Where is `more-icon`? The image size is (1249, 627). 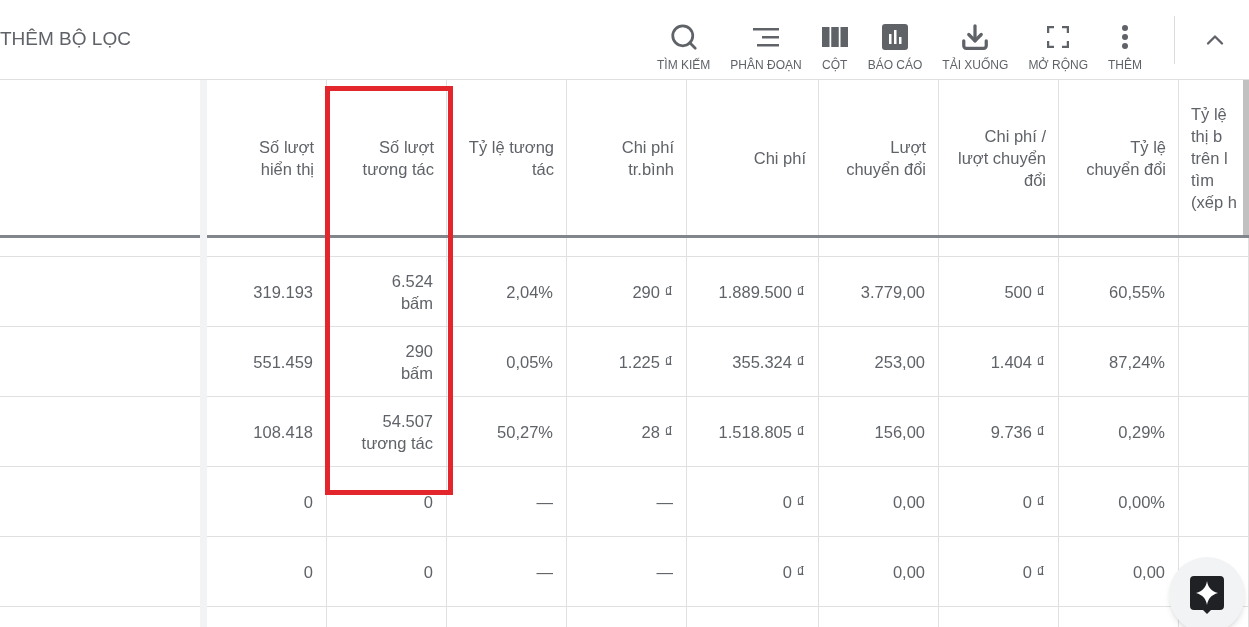
more-icon is located at coordinates (1125, 36).